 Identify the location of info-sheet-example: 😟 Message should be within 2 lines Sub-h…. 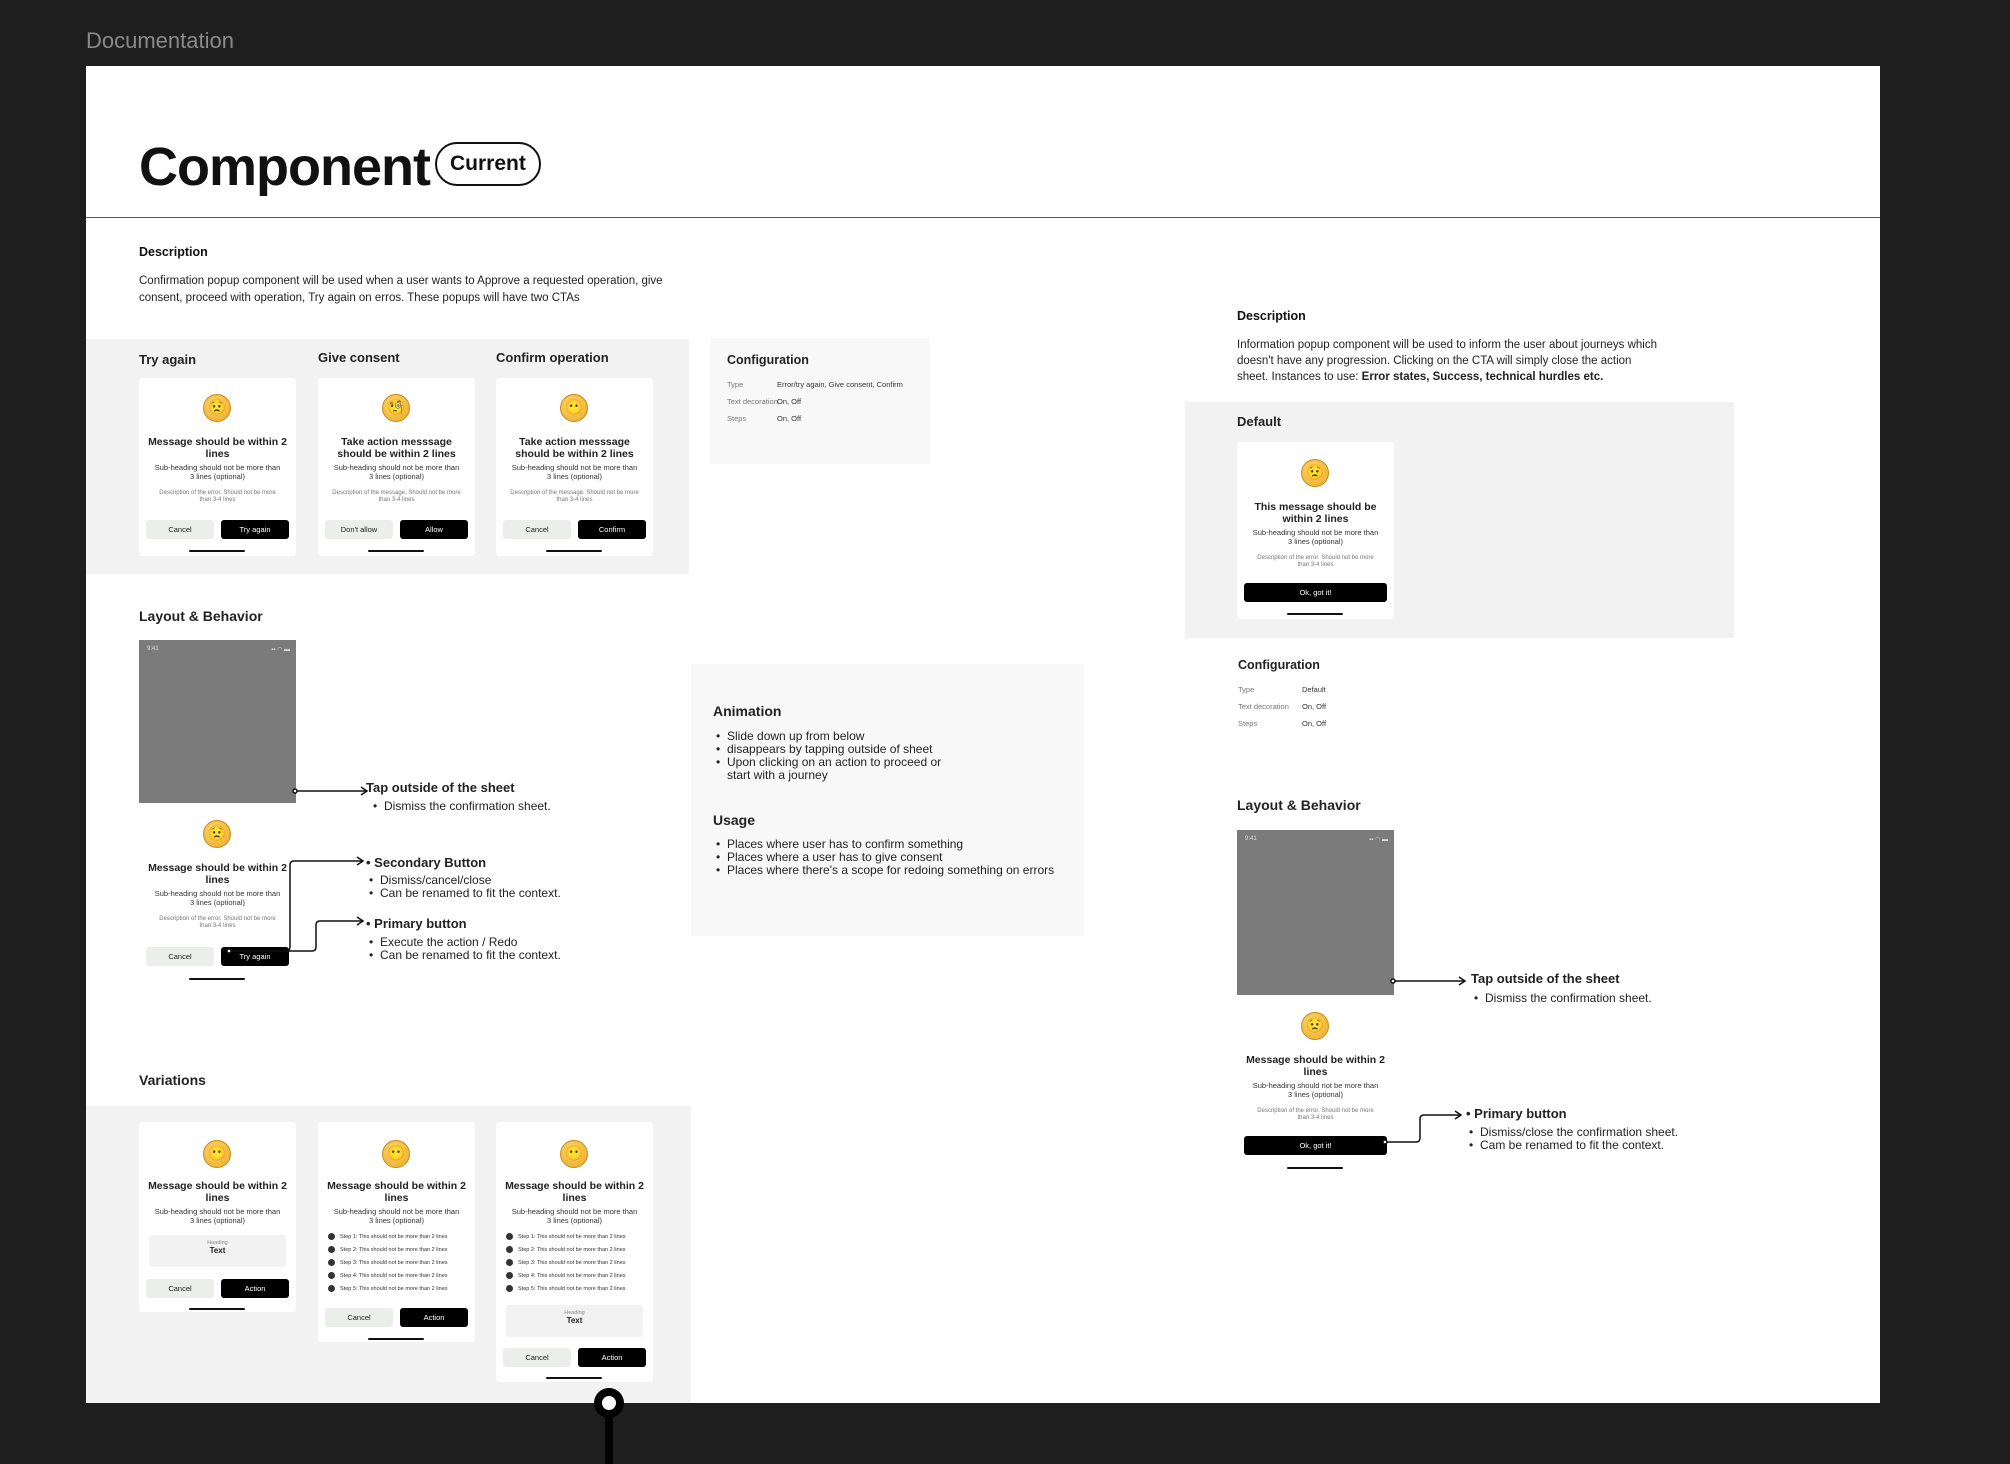
(1315, 1092).